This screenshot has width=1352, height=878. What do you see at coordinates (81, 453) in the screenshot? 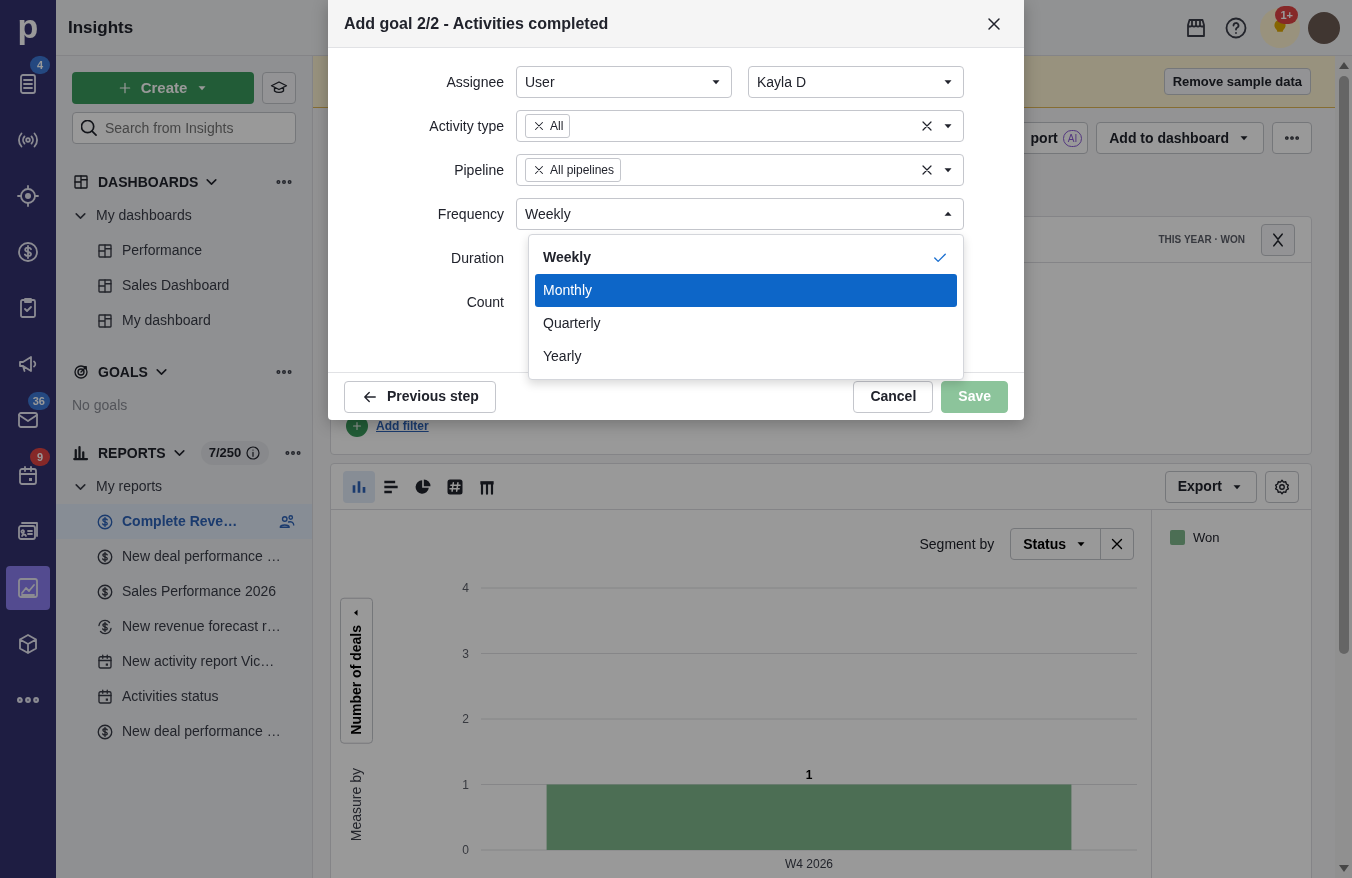
I see `bar-chart-icon` at bounding box center [81, 453].